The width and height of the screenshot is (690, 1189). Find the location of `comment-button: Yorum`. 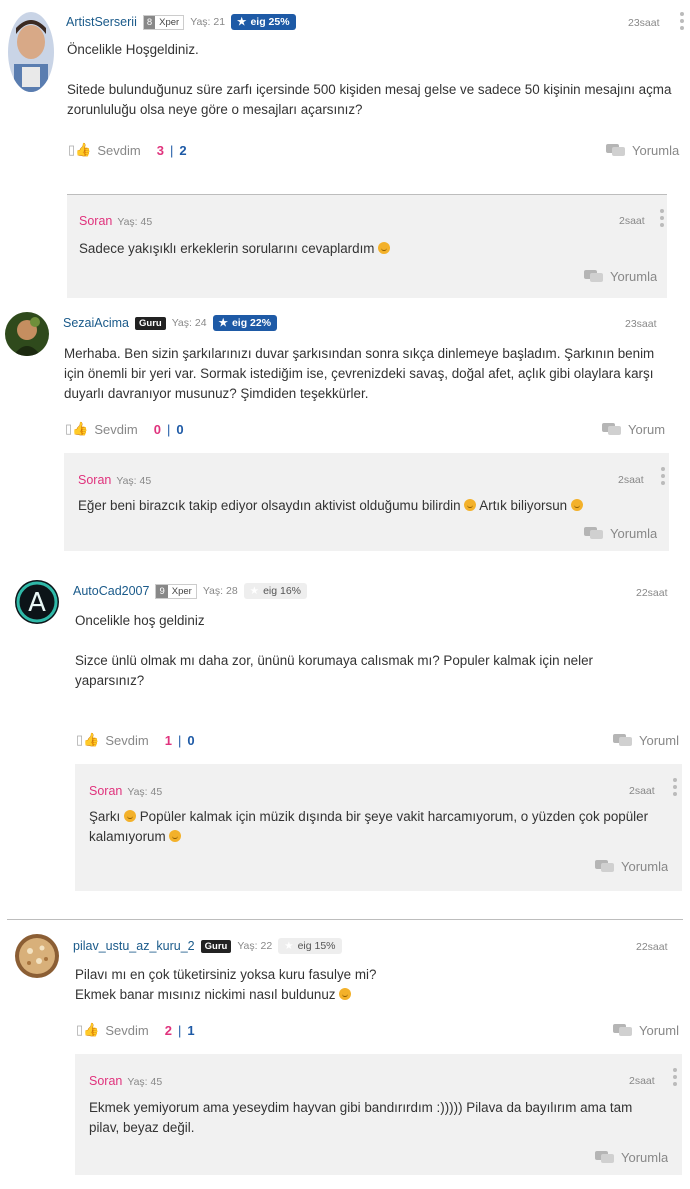

comment-button: Yorum is located at coordinates (637, 429).